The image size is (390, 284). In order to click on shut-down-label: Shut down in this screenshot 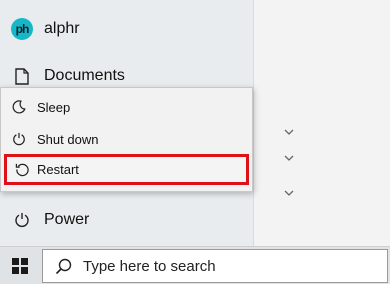, I will do `click(68, 139)`.